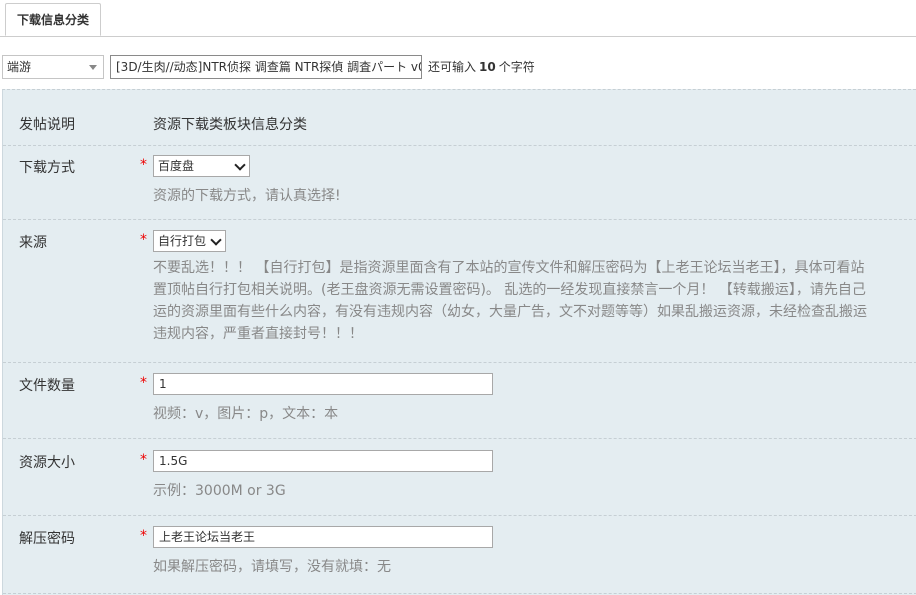  I want to click on source-select: 自行打包, so click(189, 241).